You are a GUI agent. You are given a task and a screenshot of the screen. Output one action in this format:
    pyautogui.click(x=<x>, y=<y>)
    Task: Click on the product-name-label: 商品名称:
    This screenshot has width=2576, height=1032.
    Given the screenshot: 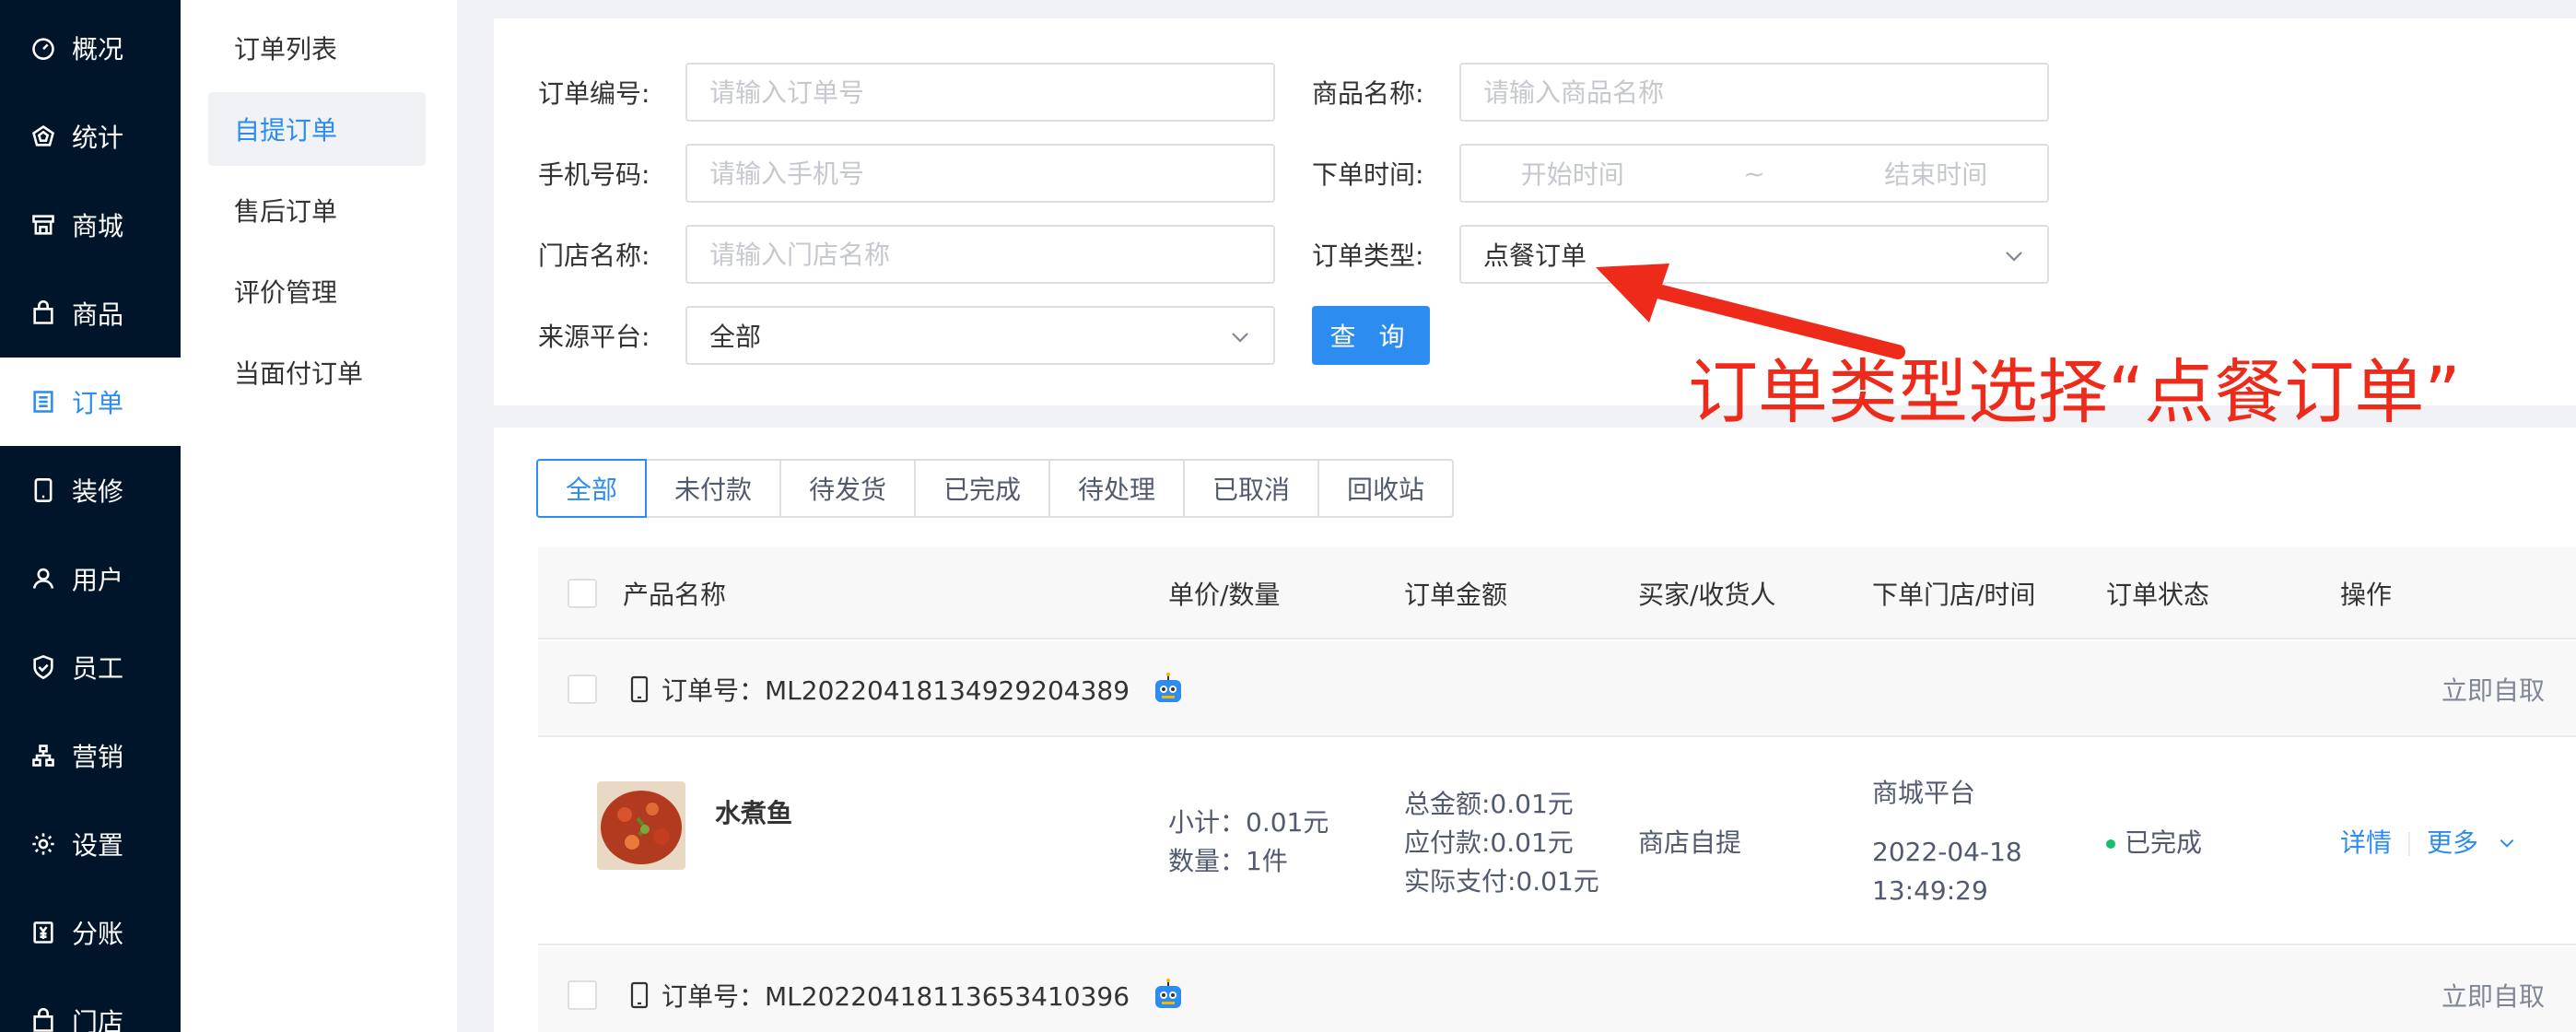 What is the action you would take?
    pyautogui.click(x=1368, y=93)
    